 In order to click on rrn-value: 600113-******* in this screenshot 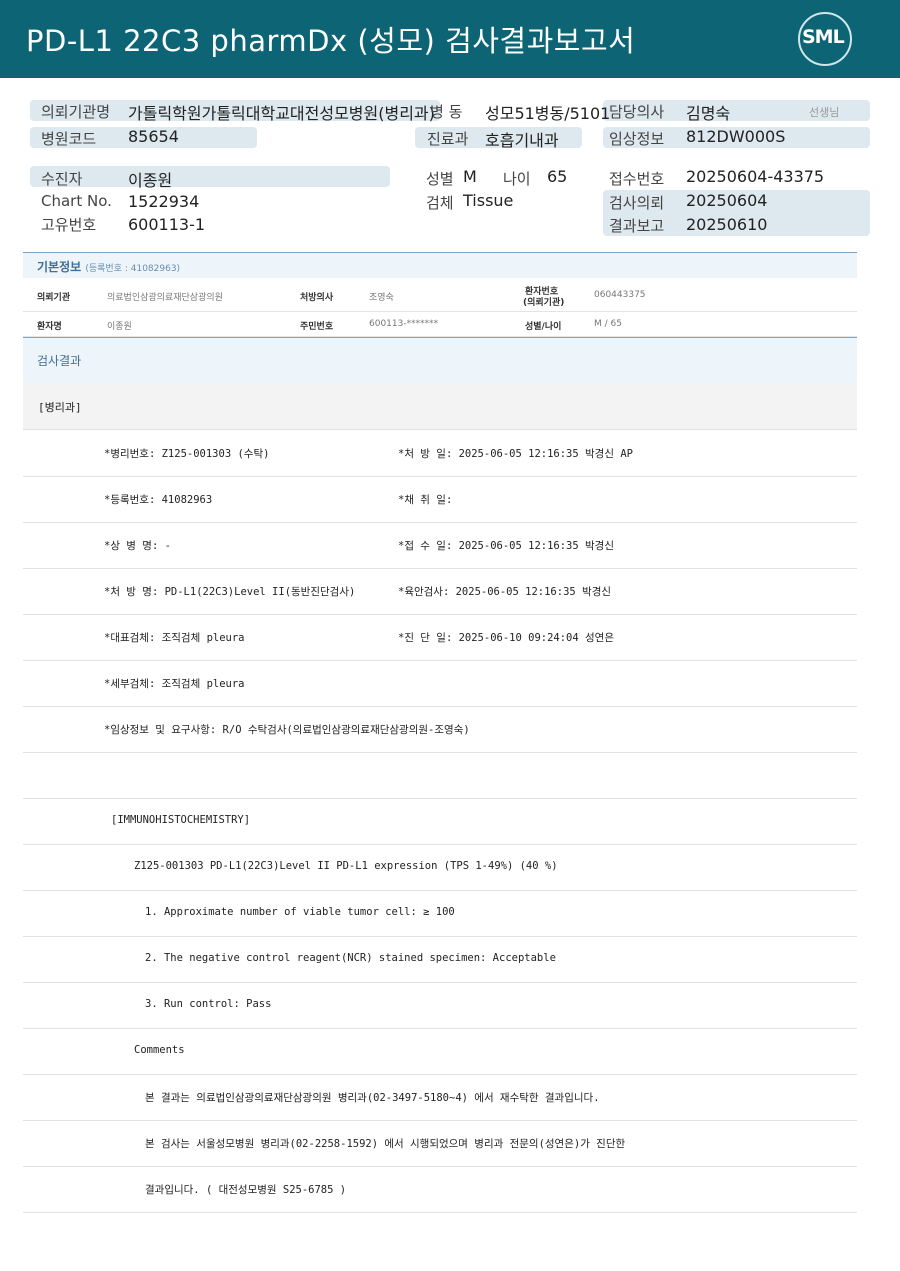, I will do `click(404, 324)`.